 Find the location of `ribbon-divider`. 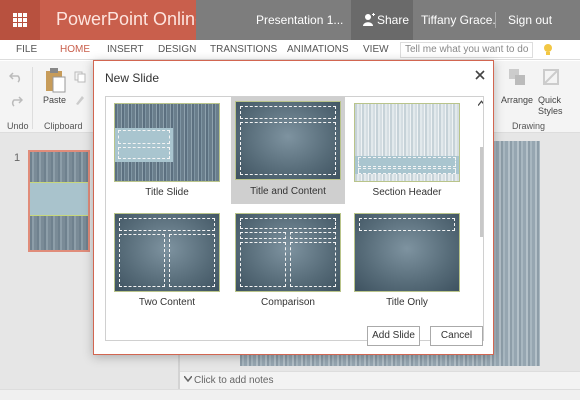

ribbon-divider is located at coordinates (32, 98).